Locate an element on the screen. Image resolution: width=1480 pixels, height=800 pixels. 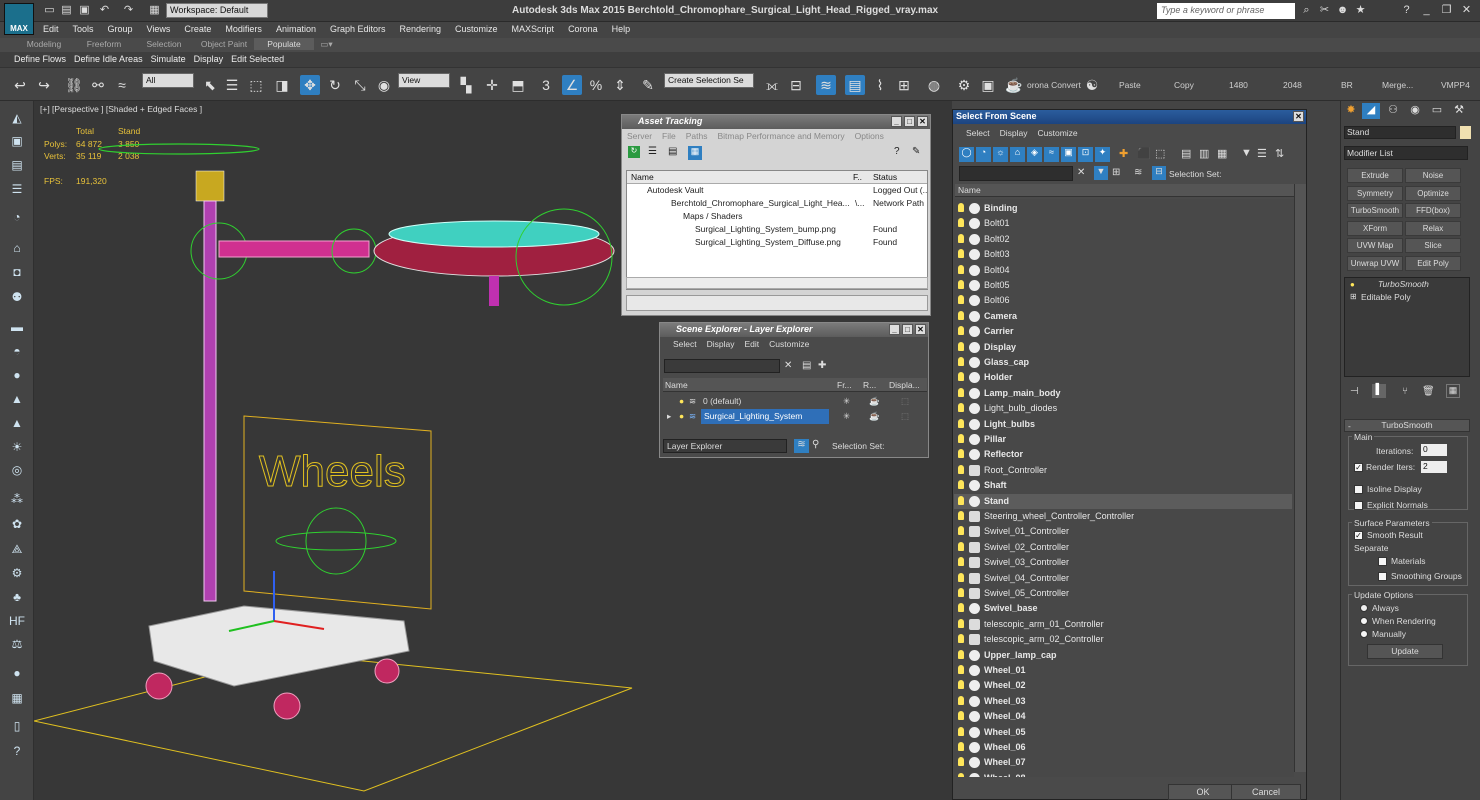
menu-options: Options is located at coordinates (869, 136).